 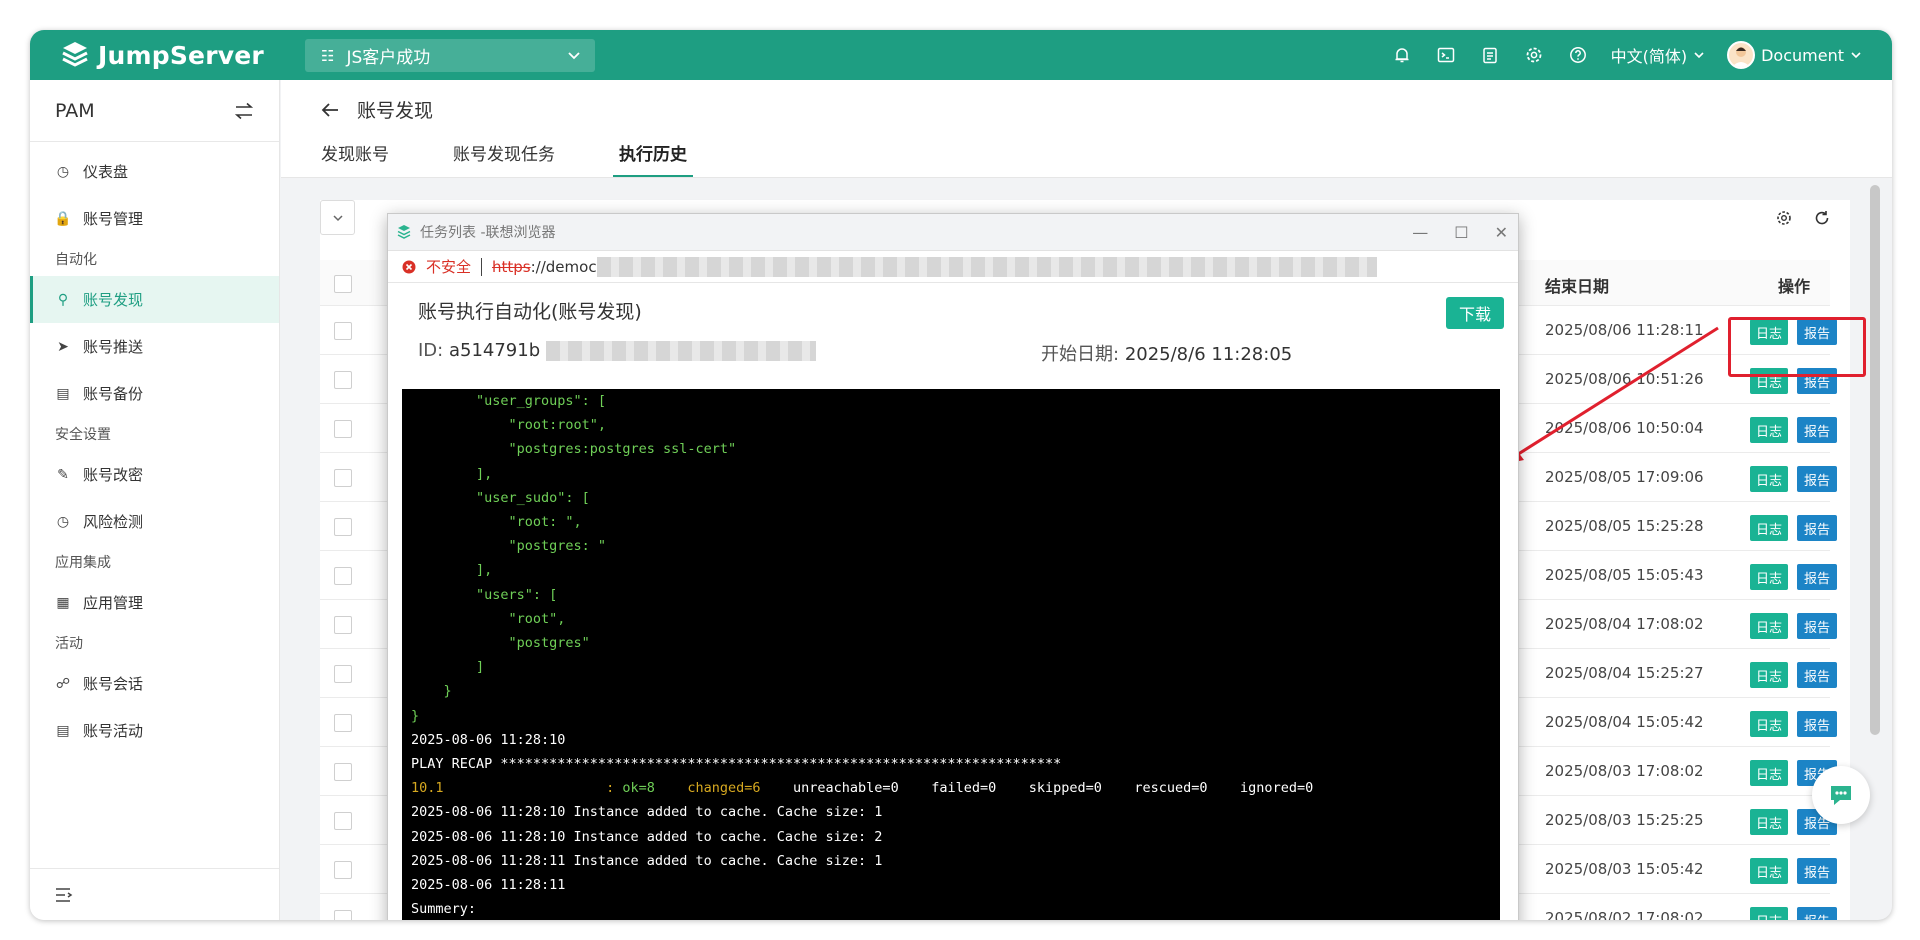 What do you see at coordinates (450, 55) in the screenshot?
I see `org-selector: ☷ JS客户成功` at bounding box center [450, 55].